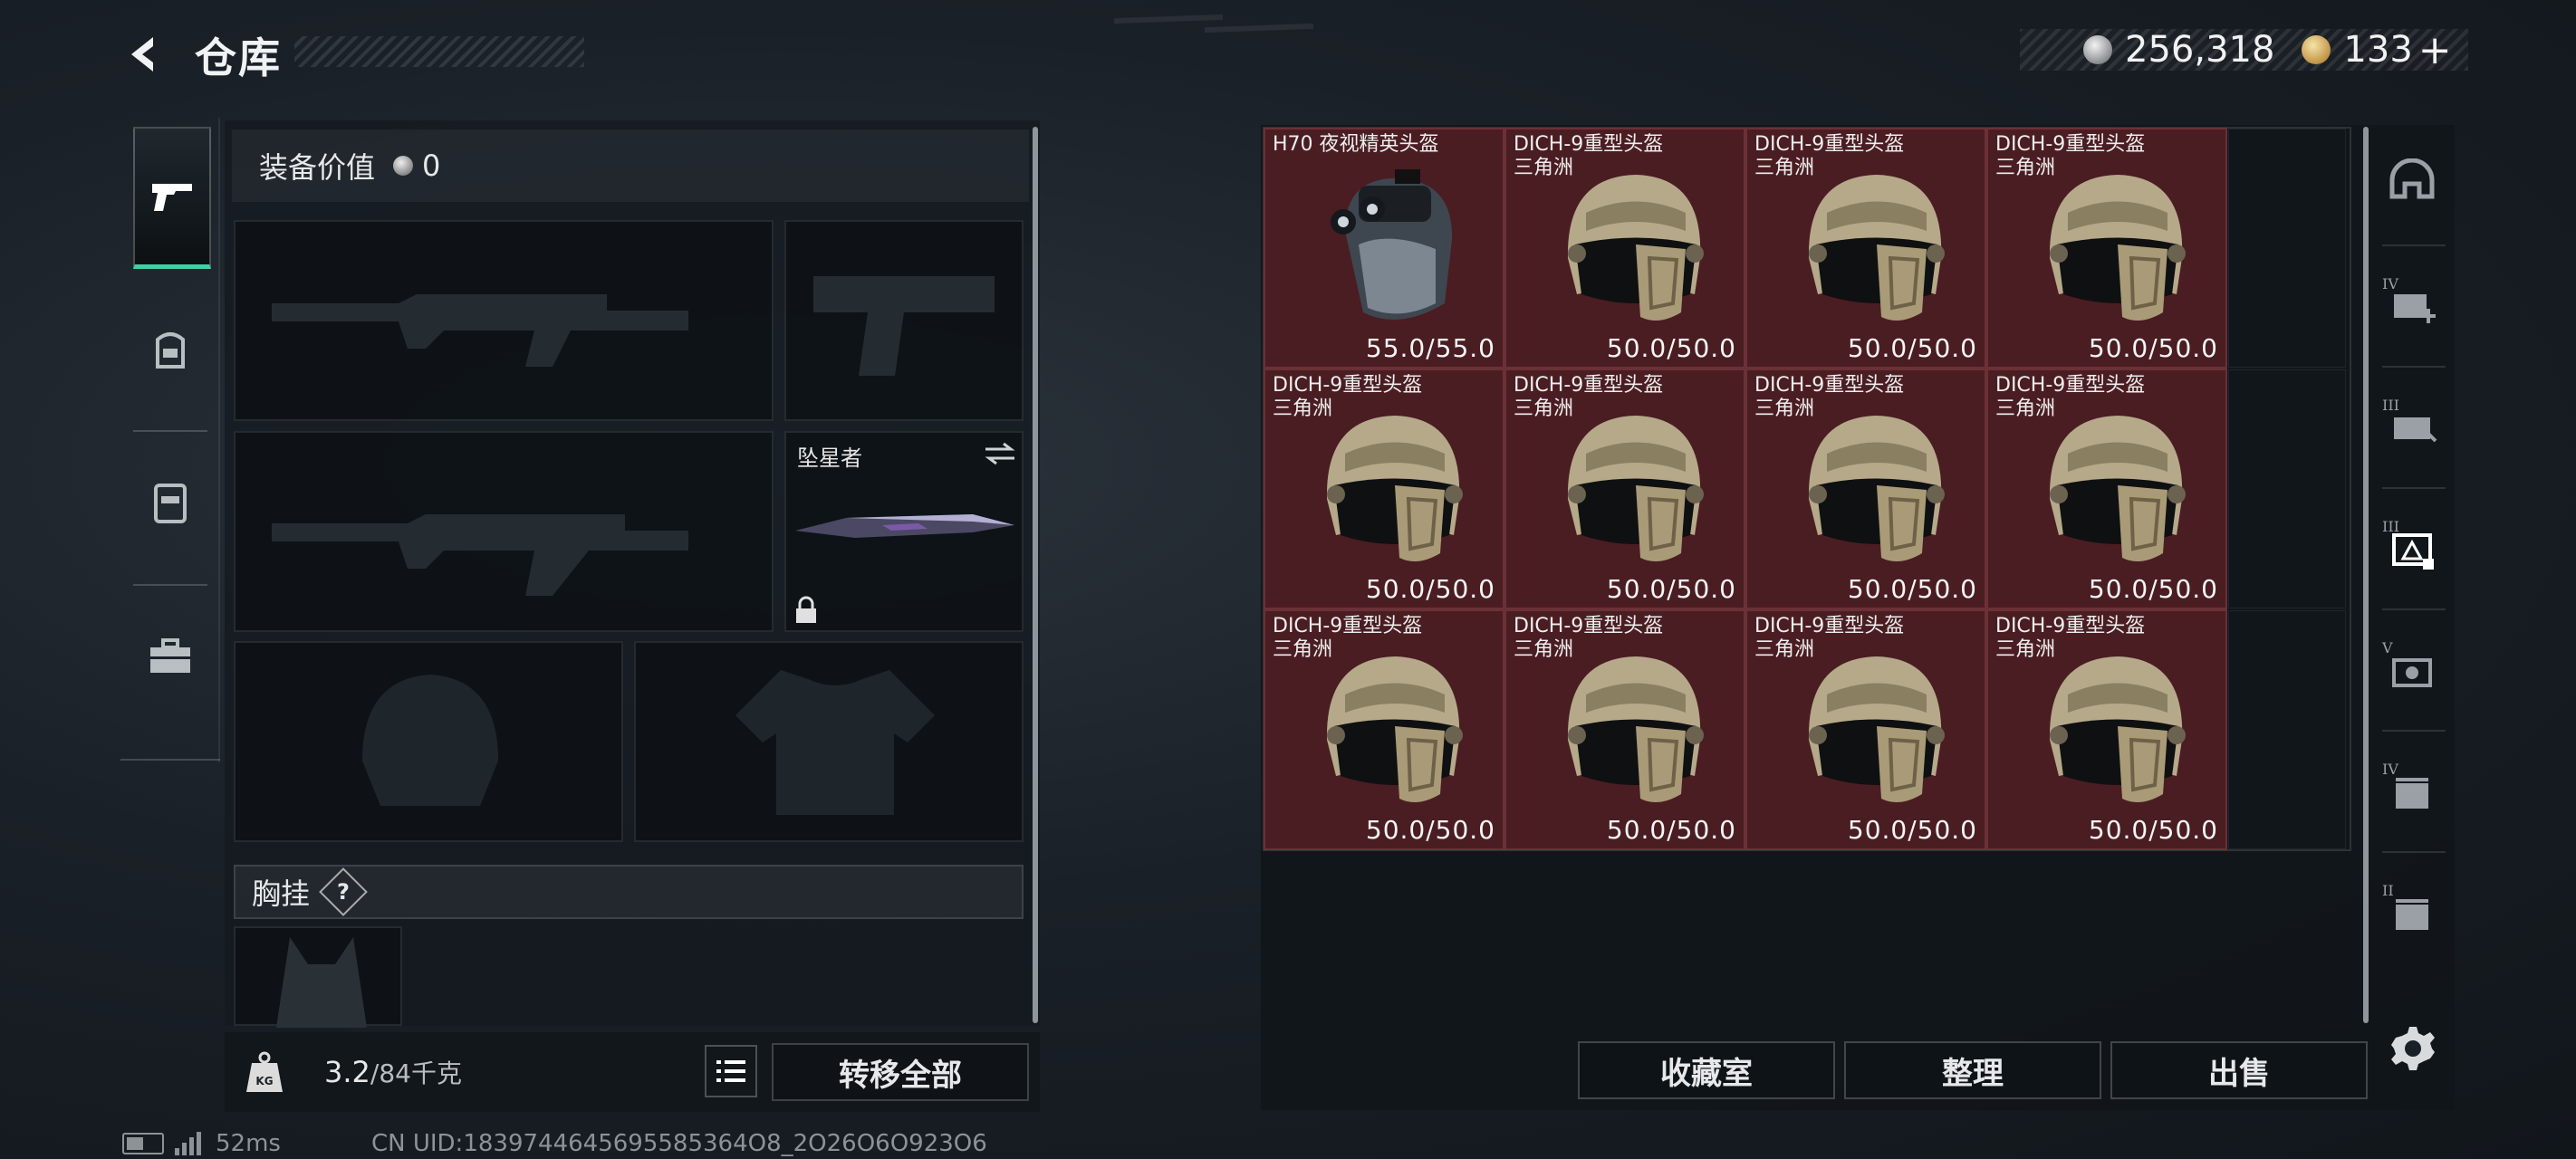 The image size is (2576, 1159). I want to click on svg-text: KG, so click(264, 1081).